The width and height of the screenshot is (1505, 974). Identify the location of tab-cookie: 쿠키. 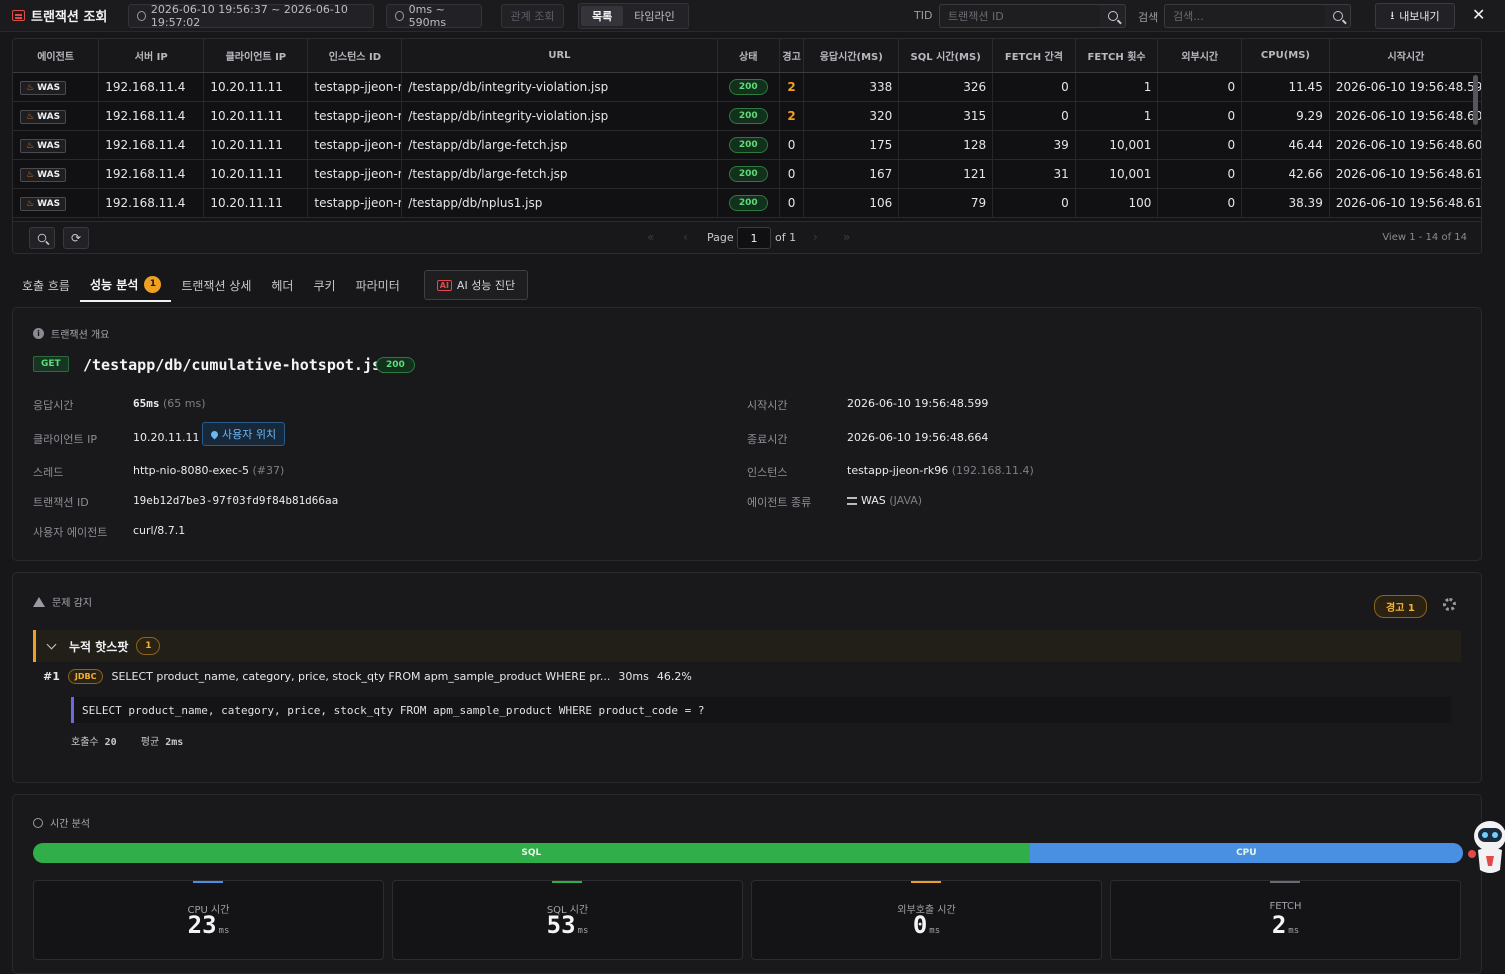
(324, 285).